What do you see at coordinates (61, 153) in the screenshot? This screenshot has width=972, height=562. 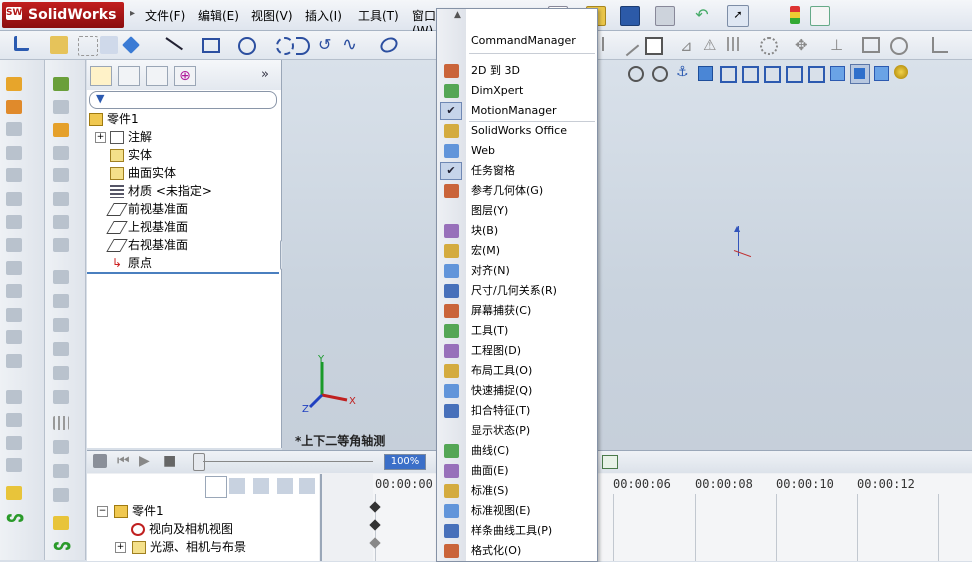 I see `swept-surface-icon` at bounding box center [61, 153].